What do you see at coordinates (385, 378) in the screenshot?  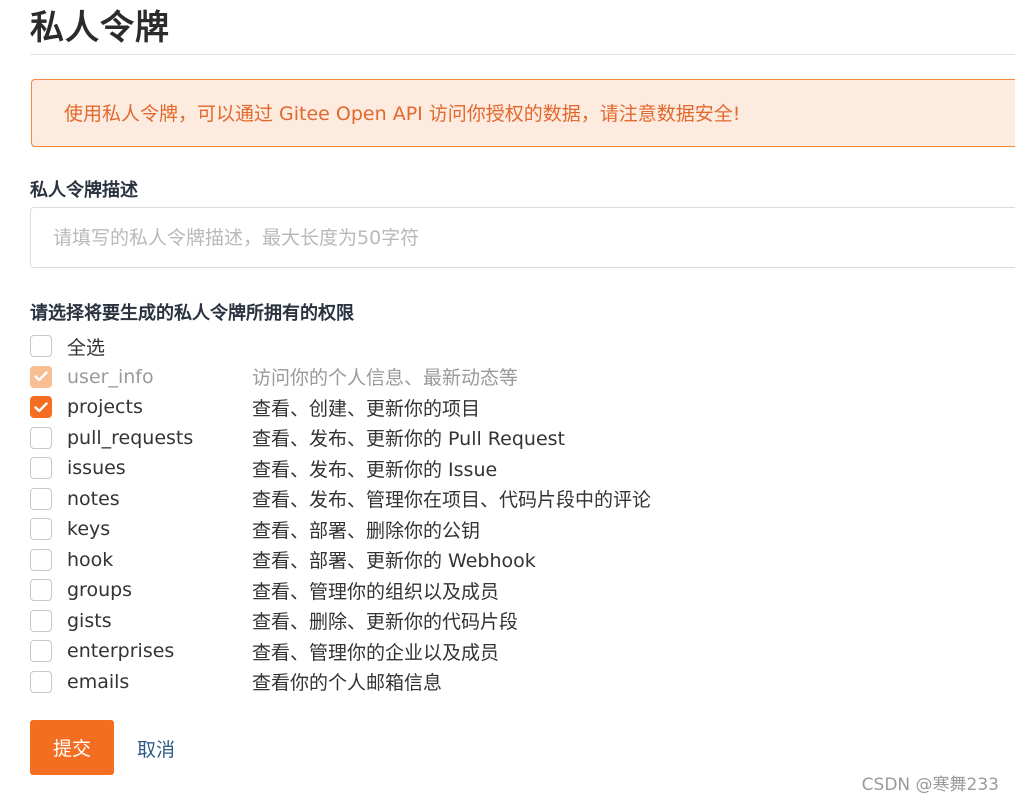 I see `permission-description: 访问你的个人信息、最新动态等` at bounding box center [385, 378].